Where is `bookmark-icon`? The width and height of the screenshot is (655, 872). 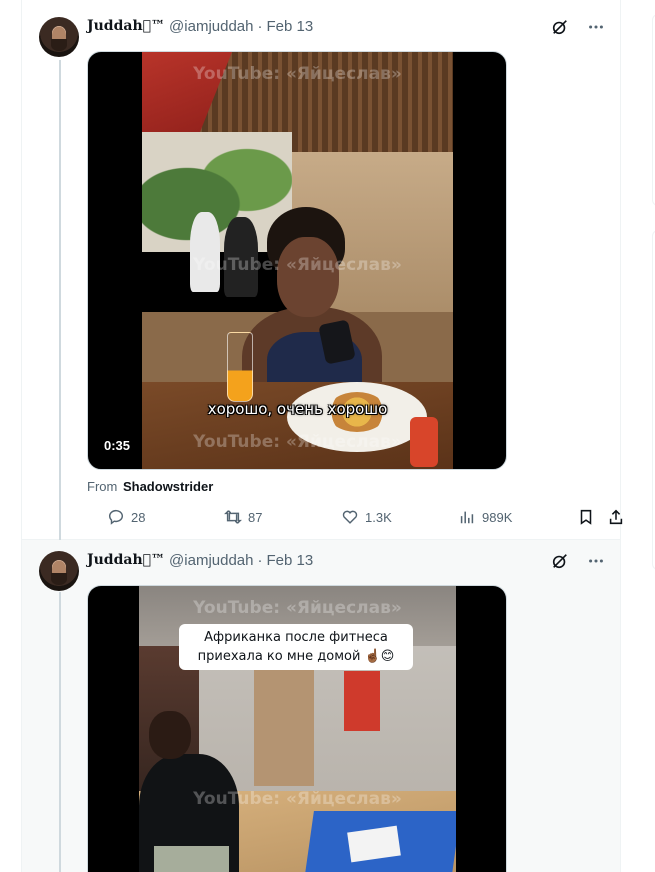
bookmark-icon is located at coordinates (586, 517).